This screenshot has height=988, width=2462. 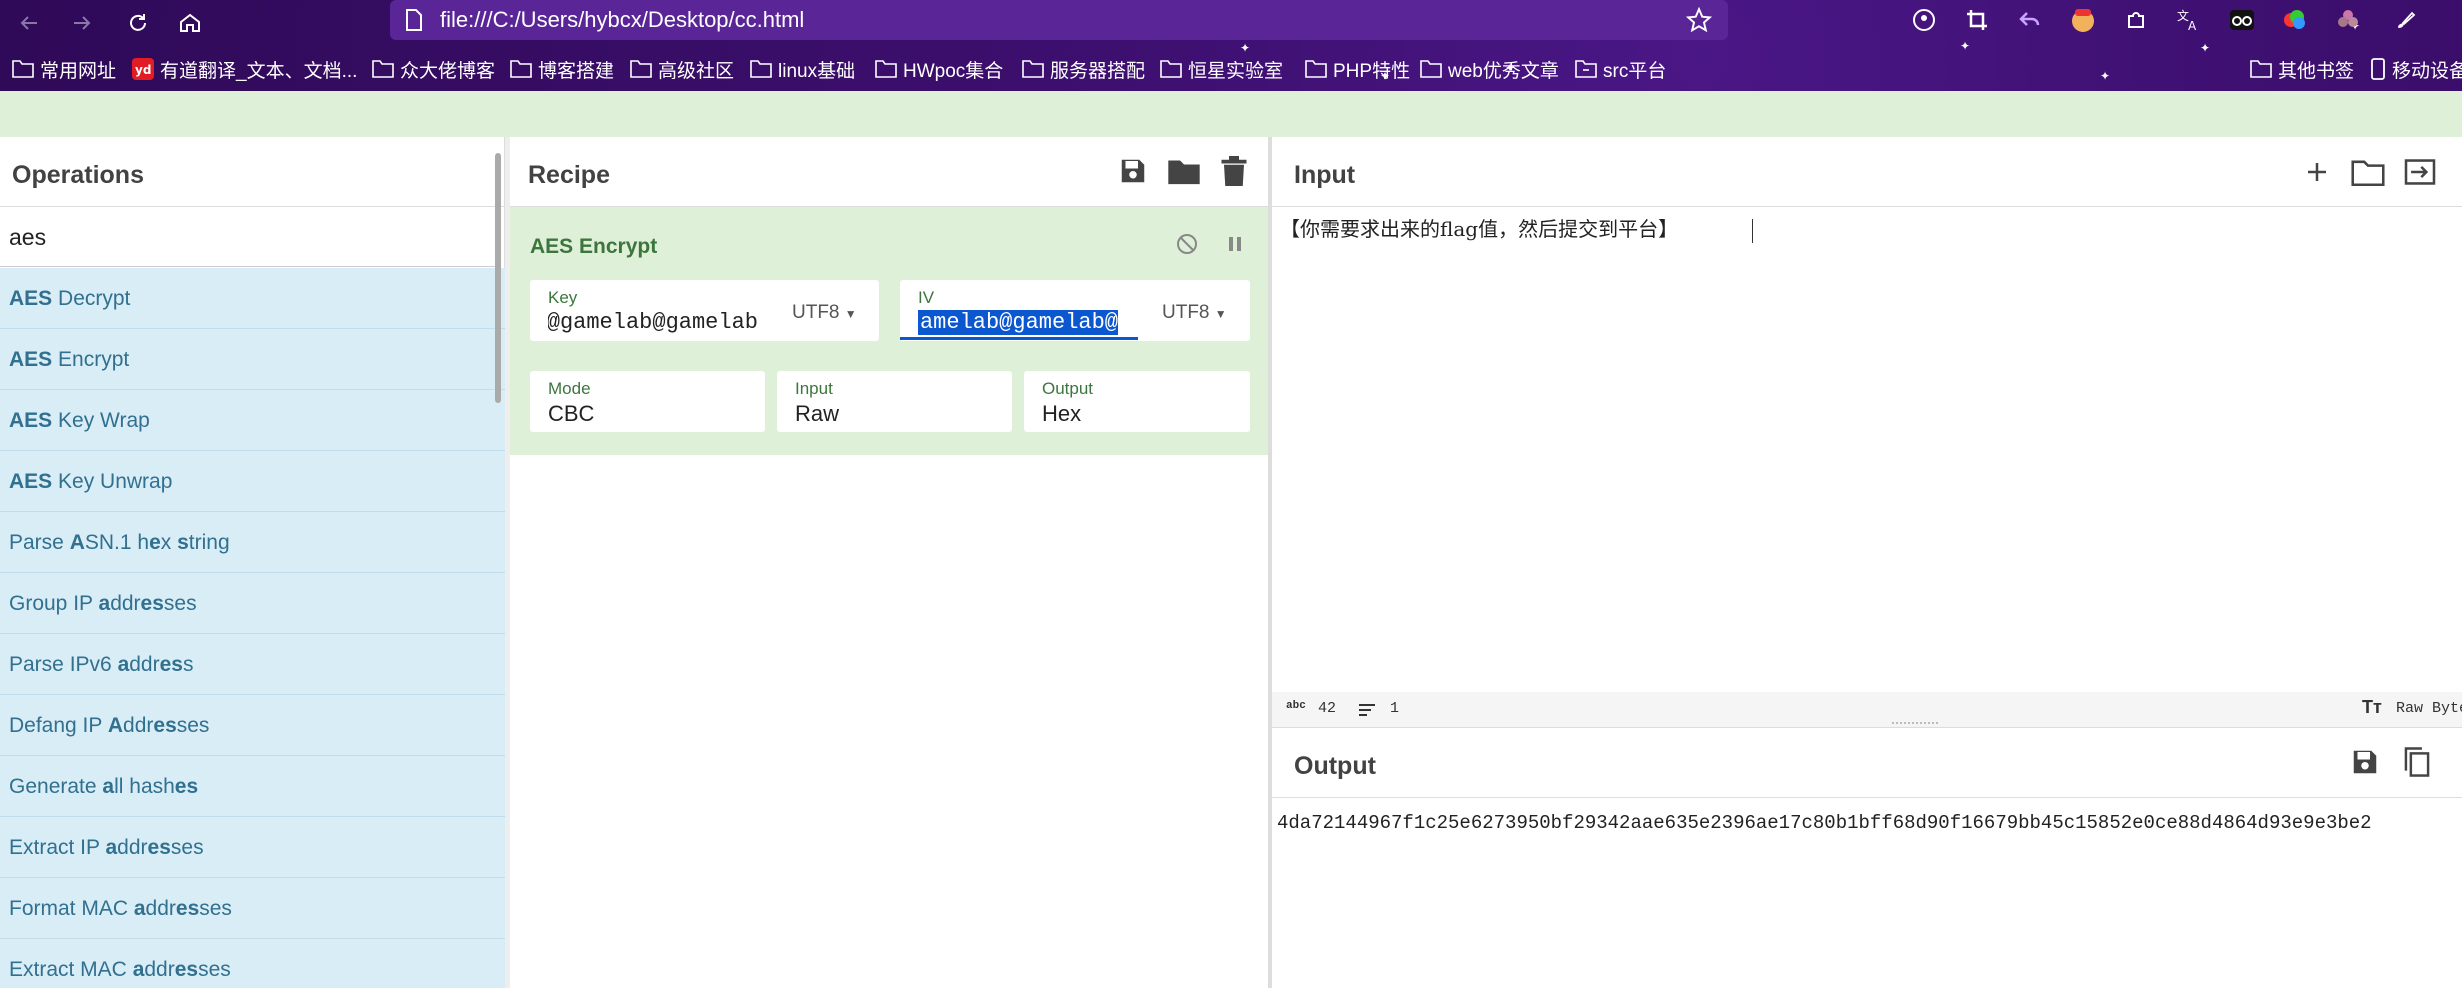 I want to click on copy-output-button, so click(x=2417, y=762).